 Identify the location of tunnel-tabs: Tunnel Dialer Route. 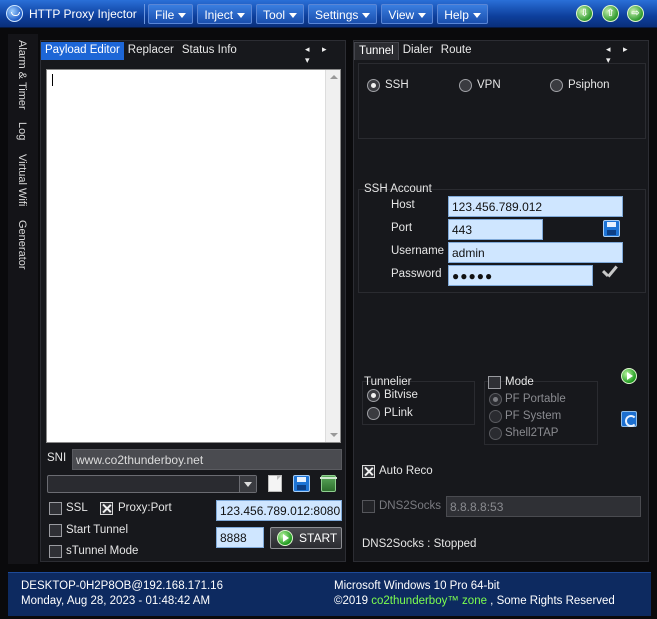
(414, 51).